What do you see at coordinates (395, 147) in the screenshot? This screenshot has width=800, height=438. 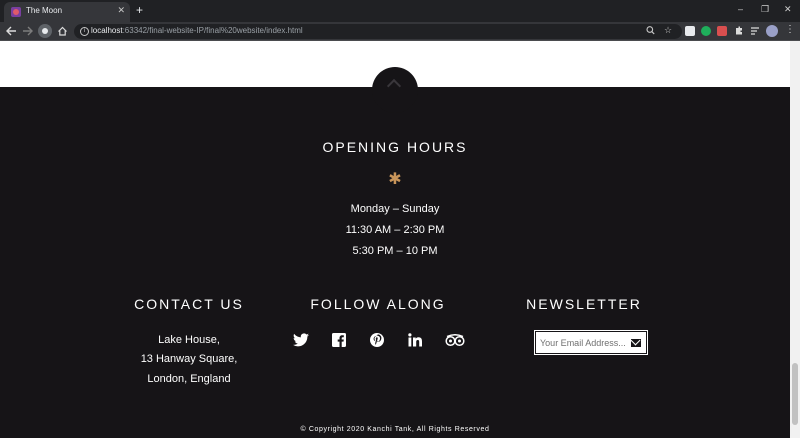 I see `opening-hours-heading: OPENING HOURS` at bounding box center [395, 147].